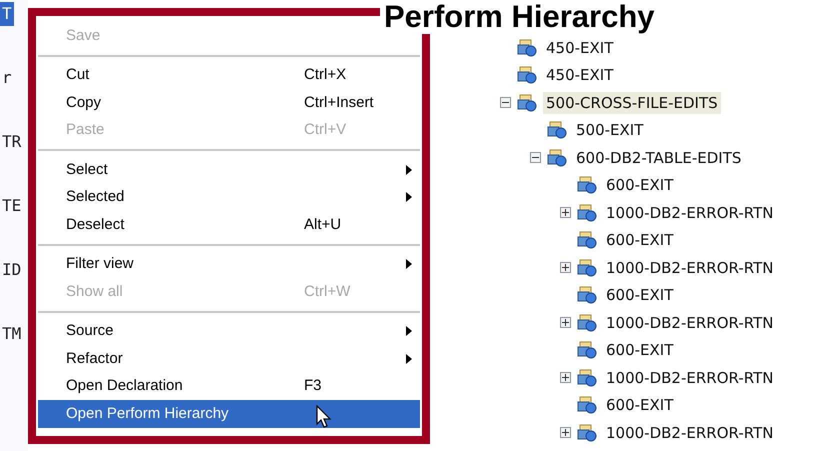 This screenshot has height=451, width=823. I want to click on menu-item: Copy Ctrl+Insert, so click(229, 102).